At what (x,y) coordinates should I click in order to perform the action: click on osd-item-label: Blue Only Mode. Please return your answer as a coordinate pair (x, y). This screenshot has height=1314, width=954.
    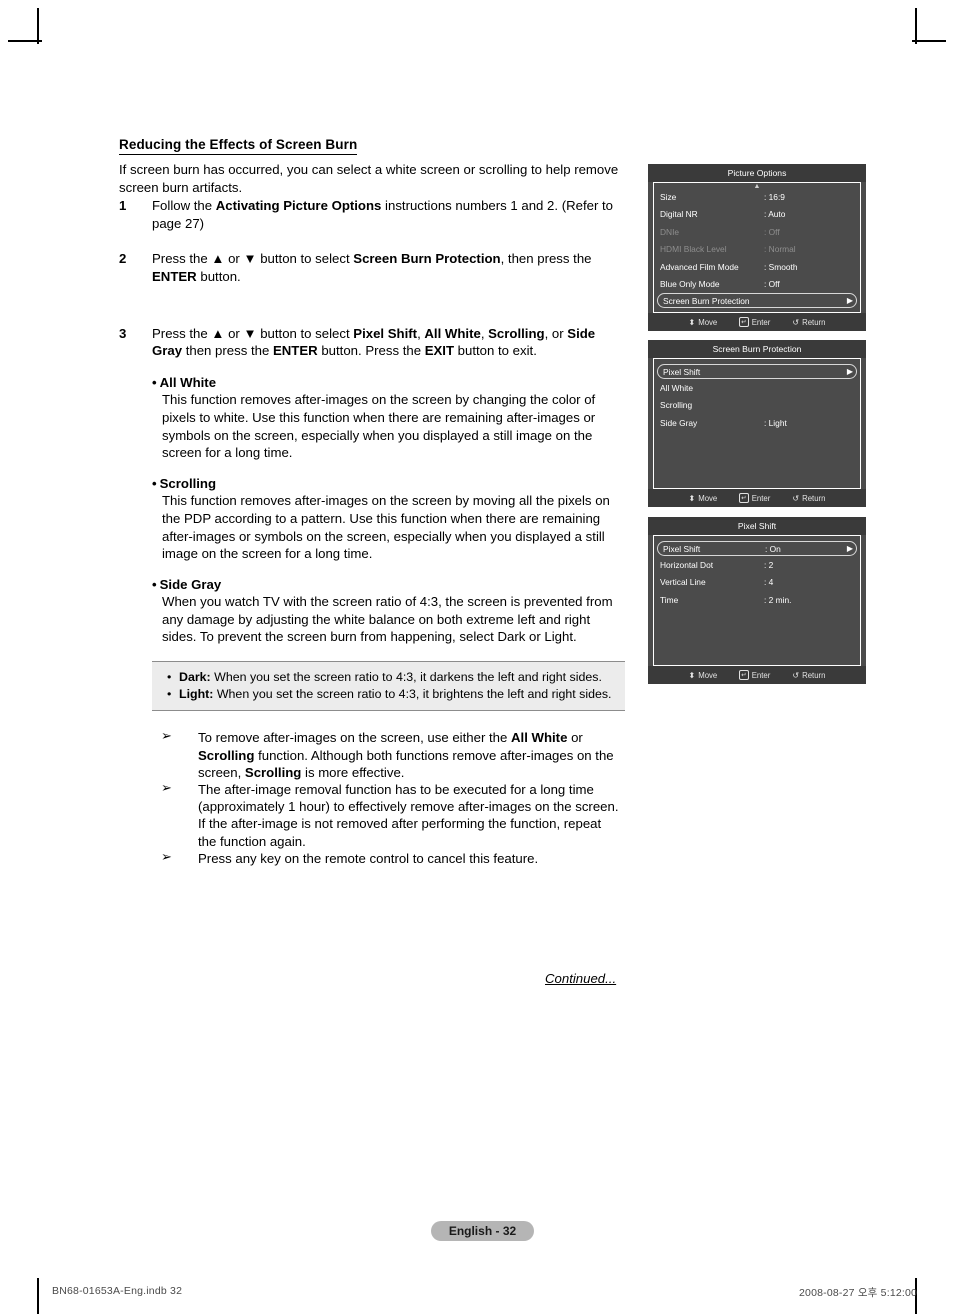
    Looking at the image, I should click on (690, 284).